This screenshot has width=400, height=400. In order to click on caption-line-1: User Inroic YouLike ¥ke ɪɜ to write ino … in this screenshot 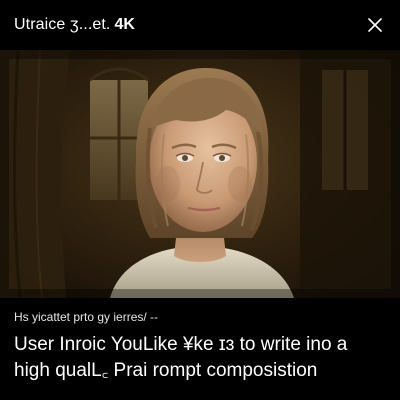, I will do `click(181, 344)`.